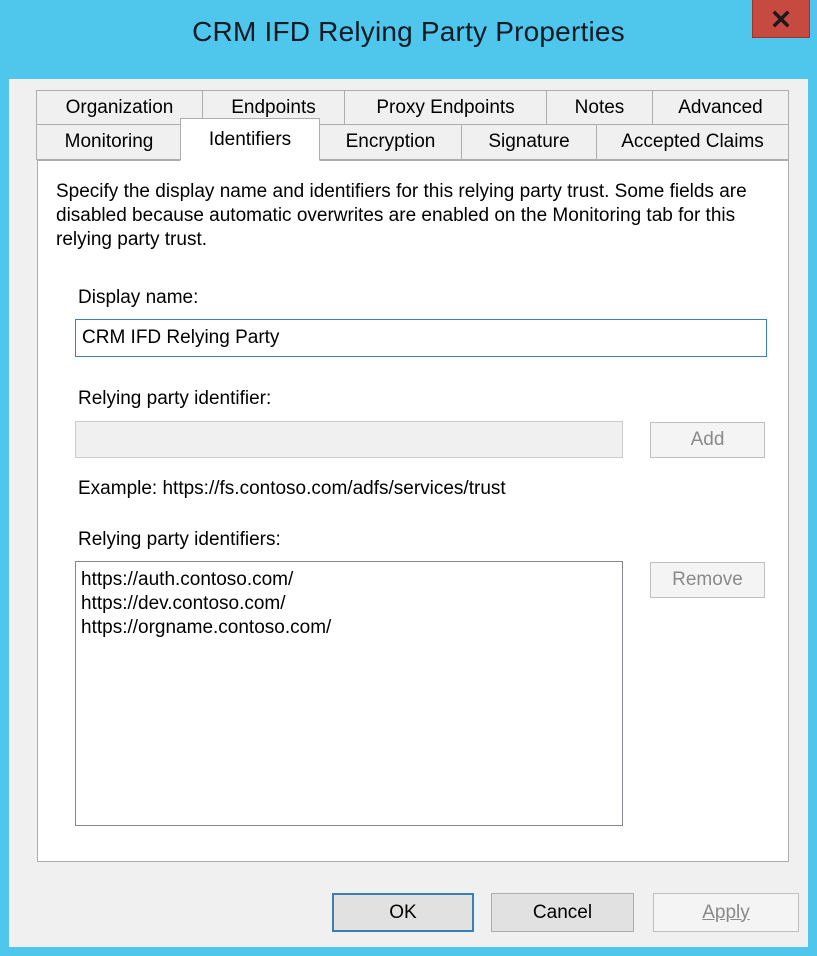 Image resolution: width=817 pixels, height=956 pixels. Describe the element at coordinates (445, 107) in the screenshot. I see `tab-proxy-endpoints: Proxy Endpoints` at that location.